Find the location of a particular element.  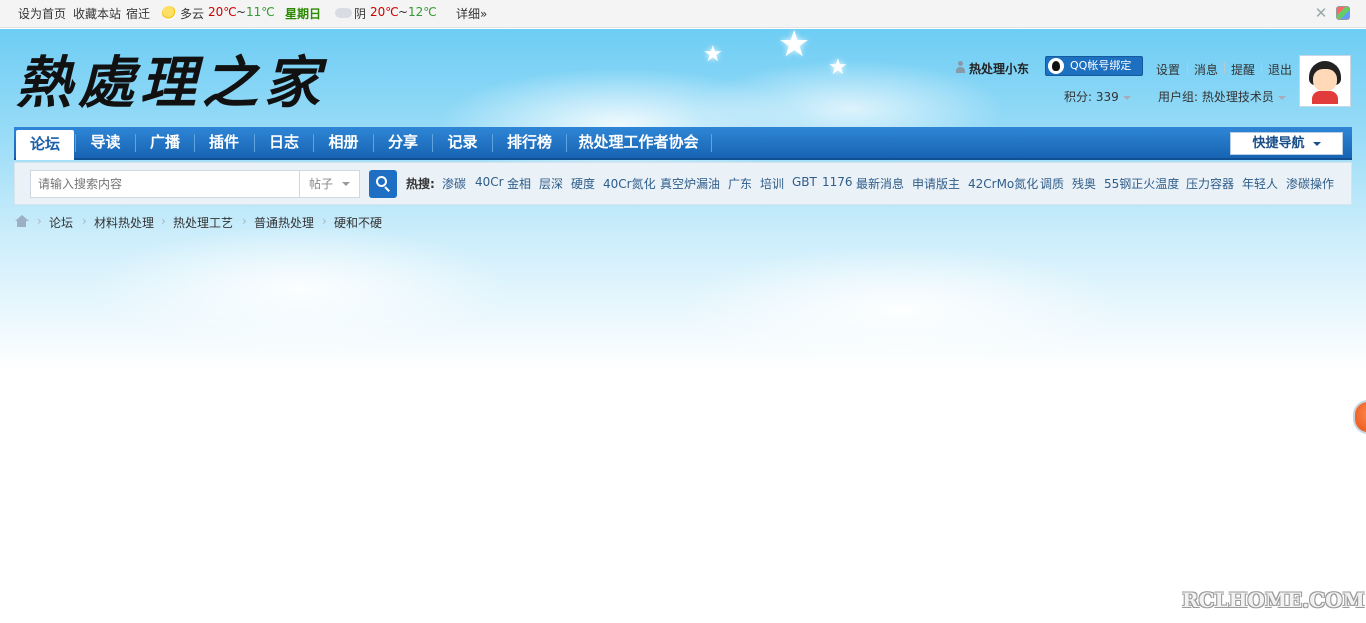

avatar-image is located at coordinates (1325, 81).